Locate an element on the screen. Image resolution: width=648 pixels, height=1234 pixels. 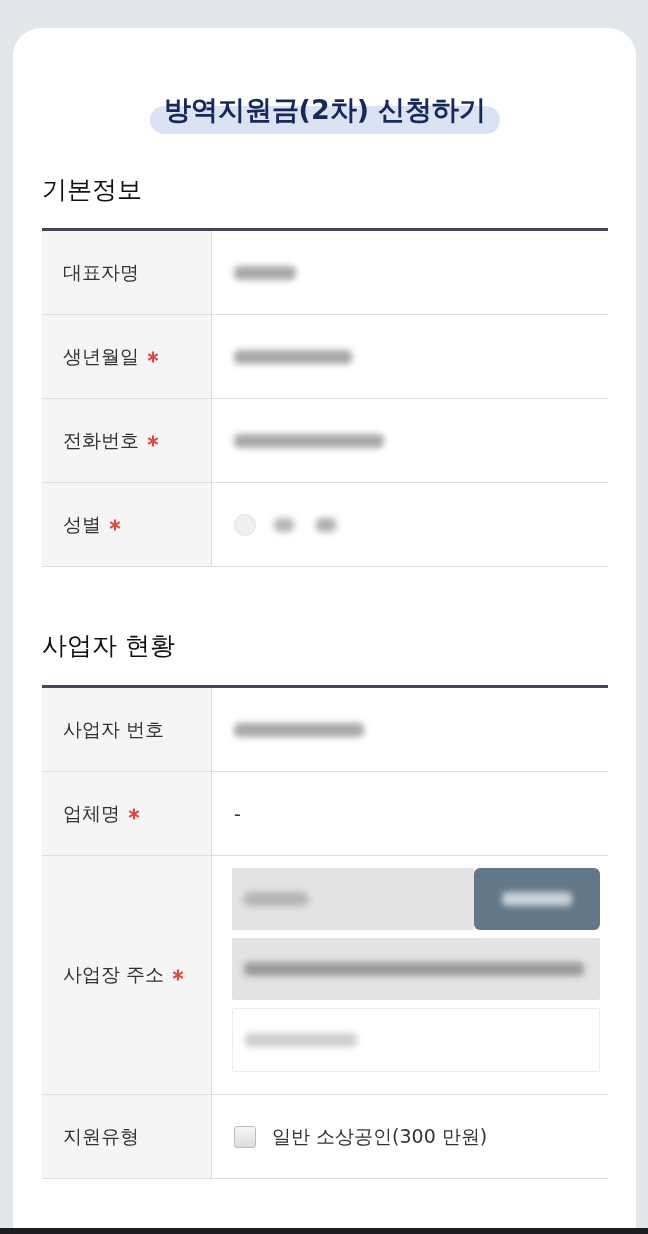
radio-button is located at coordinates (245, 524).